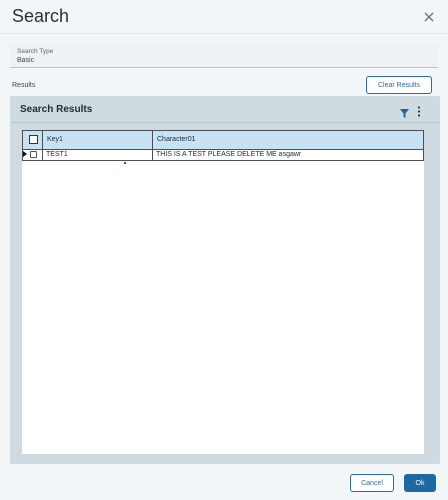 This screenshot has width=448, height=500. I want to click on ok-button: Ok, so click(420, 483).